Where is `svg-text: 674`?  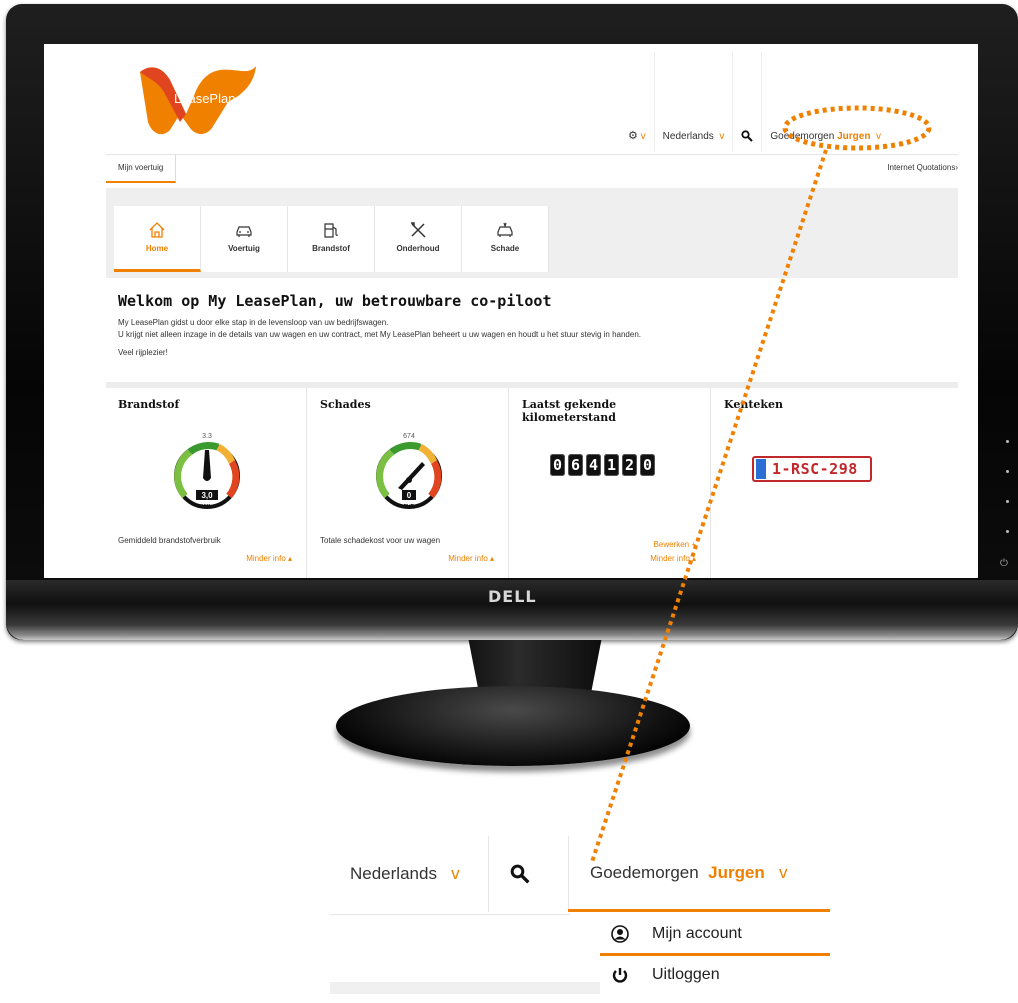 svg-text: 674 is located at coordinates (409, 436).